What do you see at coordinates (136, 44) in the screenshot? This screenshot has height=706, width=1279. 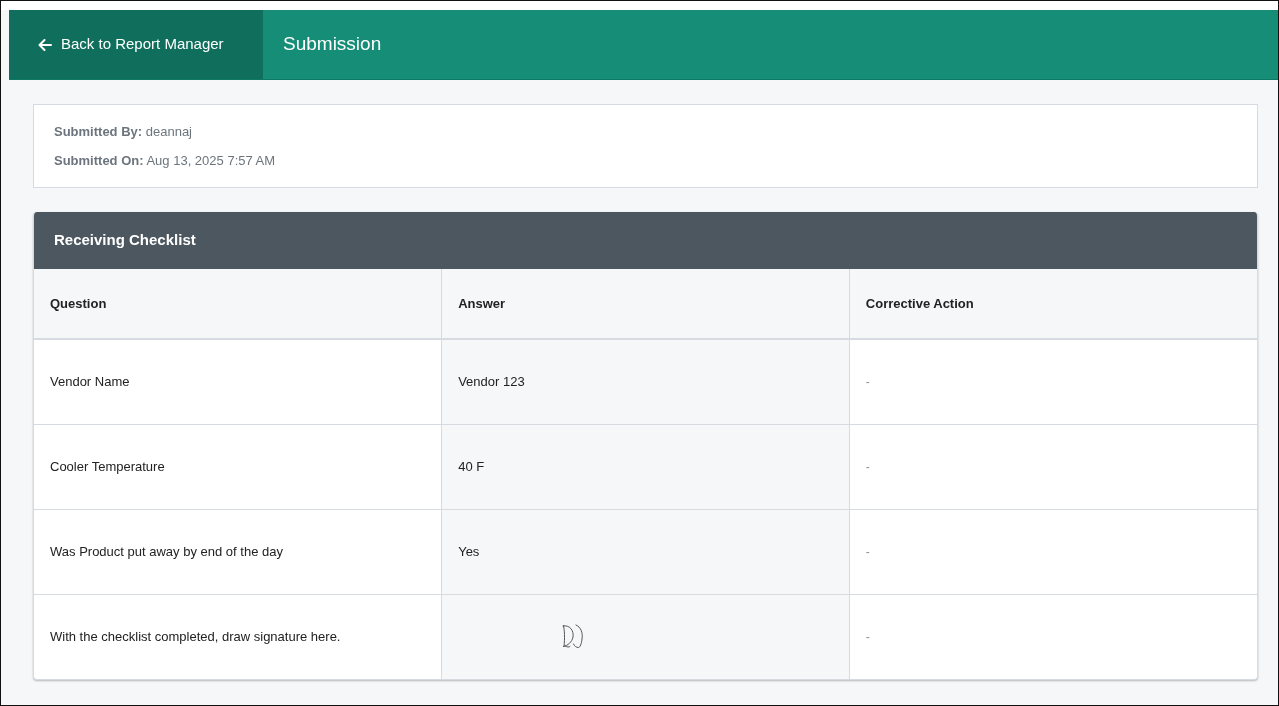 I see `back-link: Back to Report Manager` at bounding box center [136, 44].